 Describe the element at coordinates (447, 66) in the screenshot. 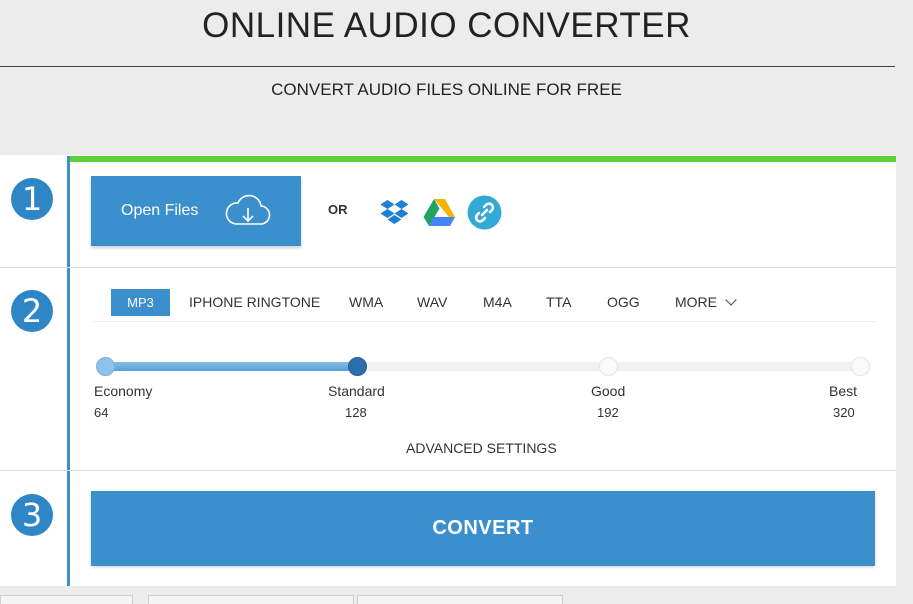

I see `header-divider` at that location.